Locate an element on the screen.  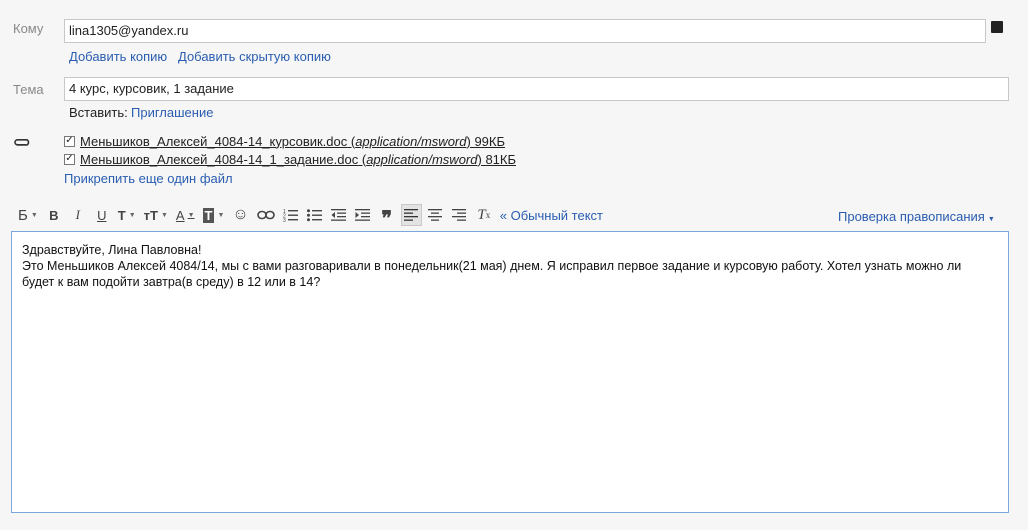
font-style-button: Б ▼ is located at coordinates (28, 215).